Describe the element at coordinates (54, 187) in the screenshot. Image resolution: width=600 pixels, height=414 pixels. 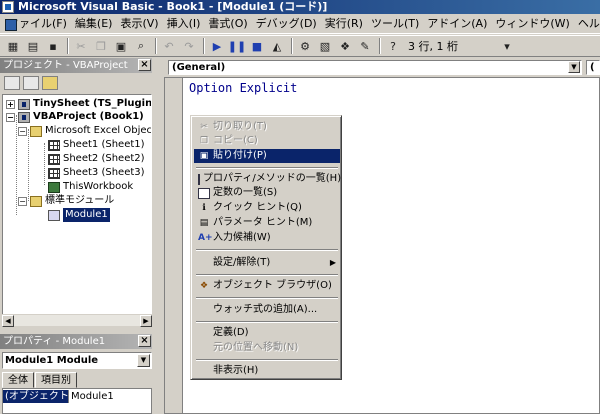
I see `workbook-icon` at that location.